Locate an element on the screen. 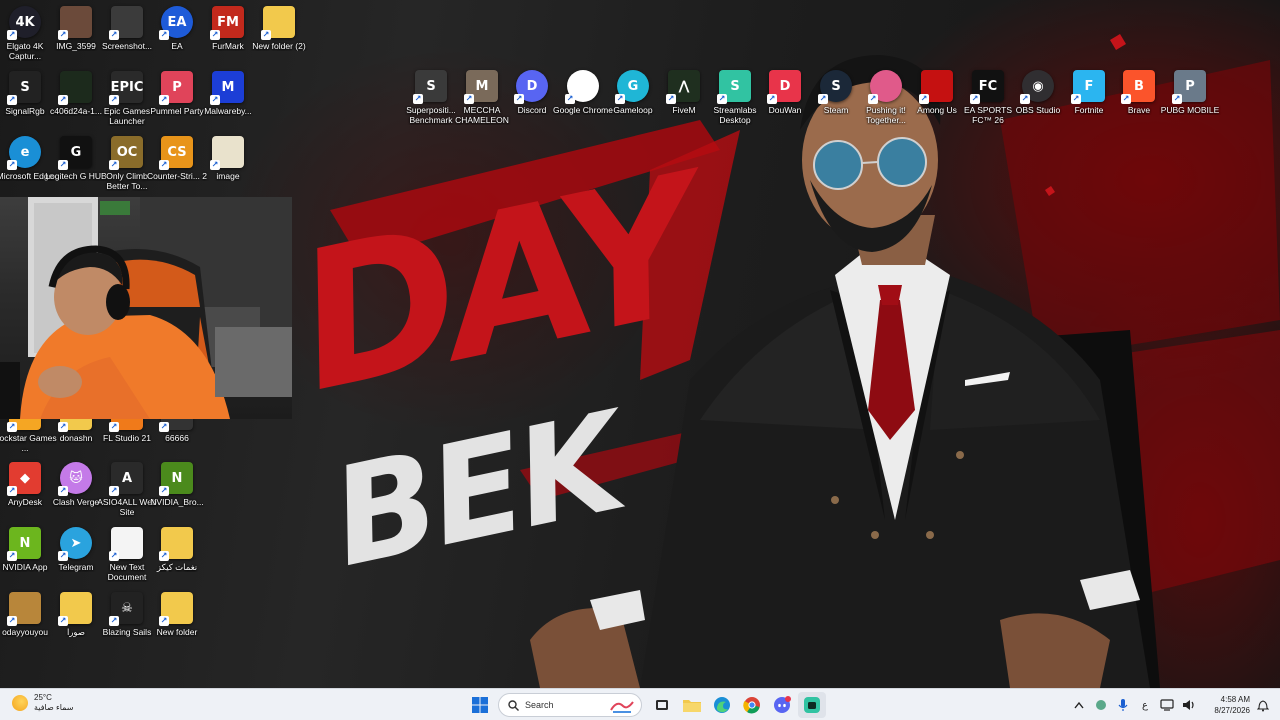 The height and width of the screenshot is (720, 1280). desktop-shortcut: FM ↗ FurMark is located at coordinates (228, 28).